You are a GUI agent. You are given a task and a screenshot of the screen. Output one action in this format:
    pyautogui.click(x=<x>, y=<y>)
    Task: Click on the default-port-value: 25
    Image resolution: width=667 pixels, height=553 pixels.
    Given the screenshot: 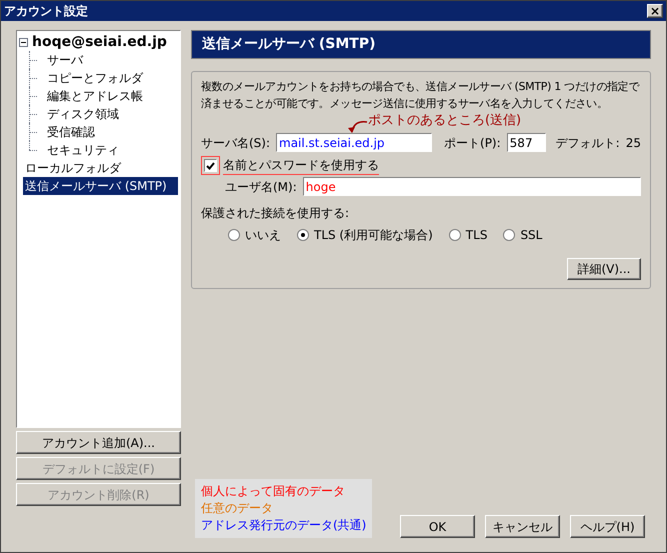 What is the action you would take?
    pyautogui.click(x=633, y=143)
    